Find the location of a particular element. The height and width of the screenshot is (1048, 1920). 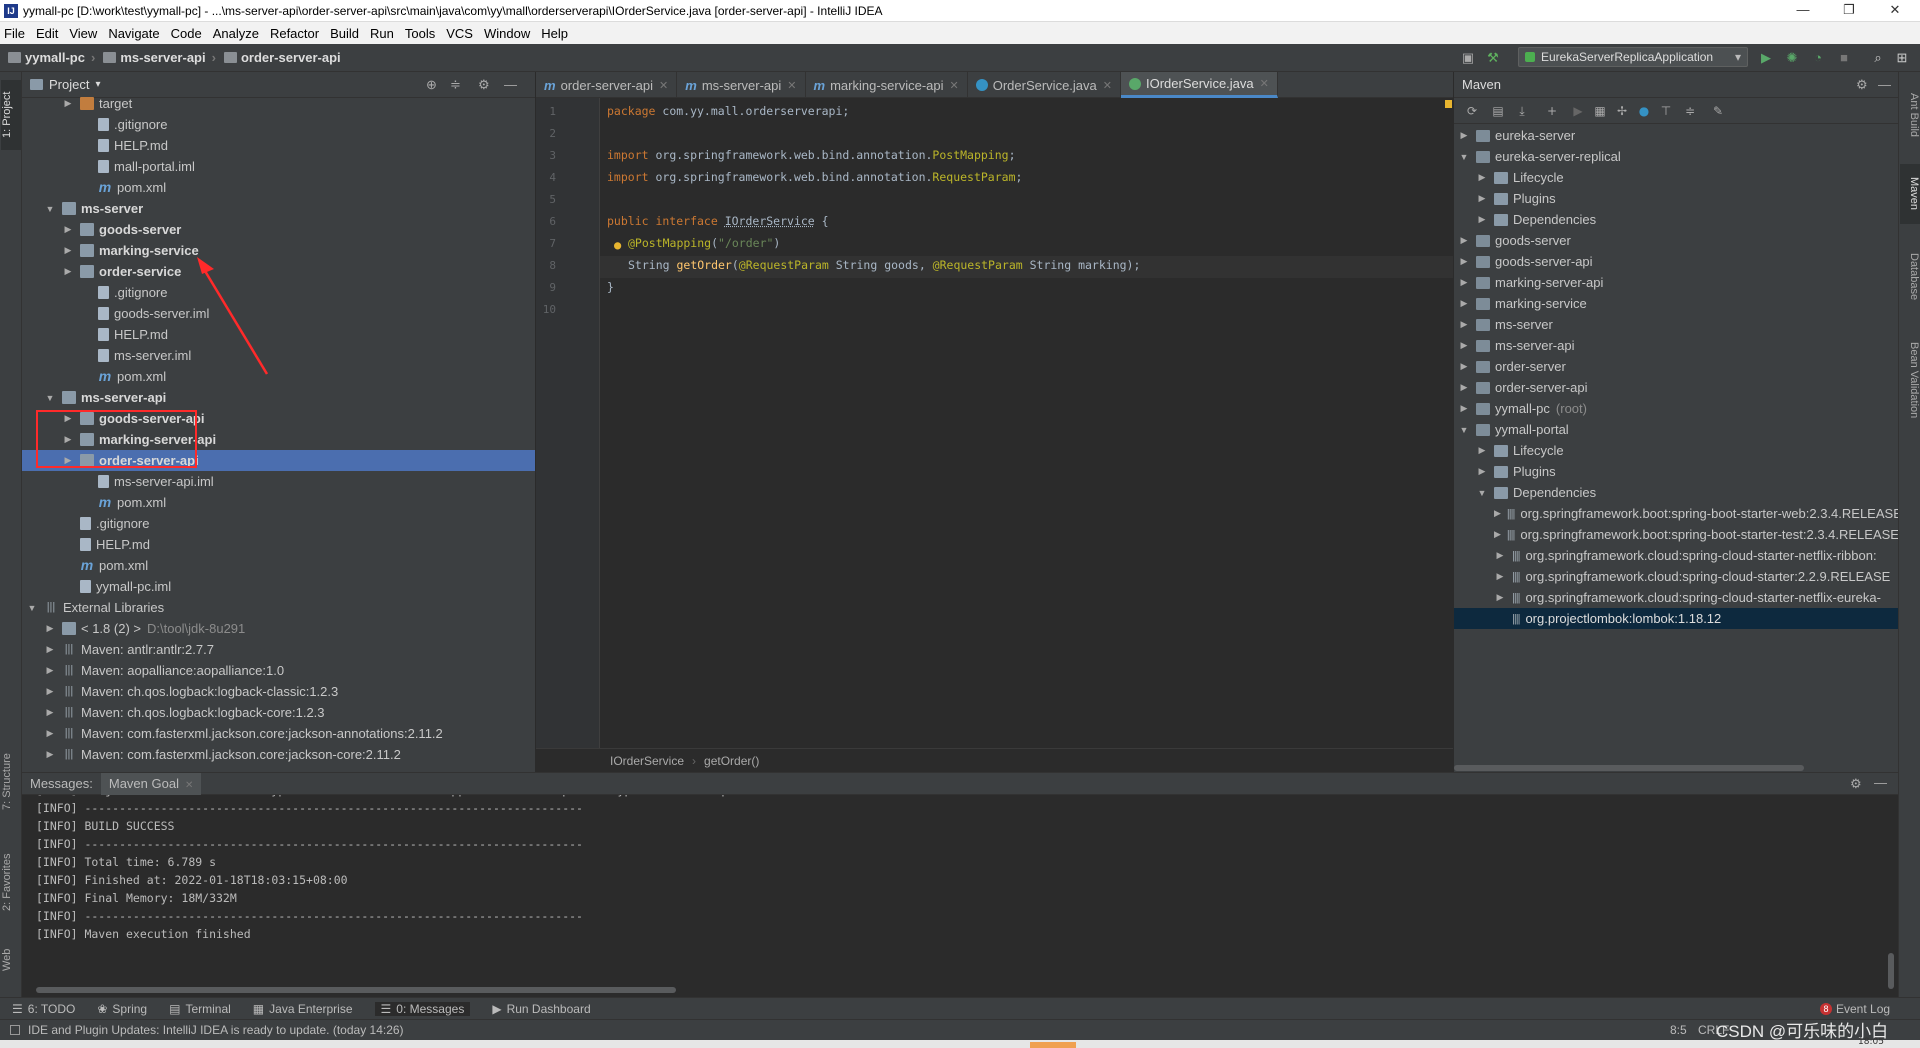

minimize-button: — is located at coordinates (1803, 11).